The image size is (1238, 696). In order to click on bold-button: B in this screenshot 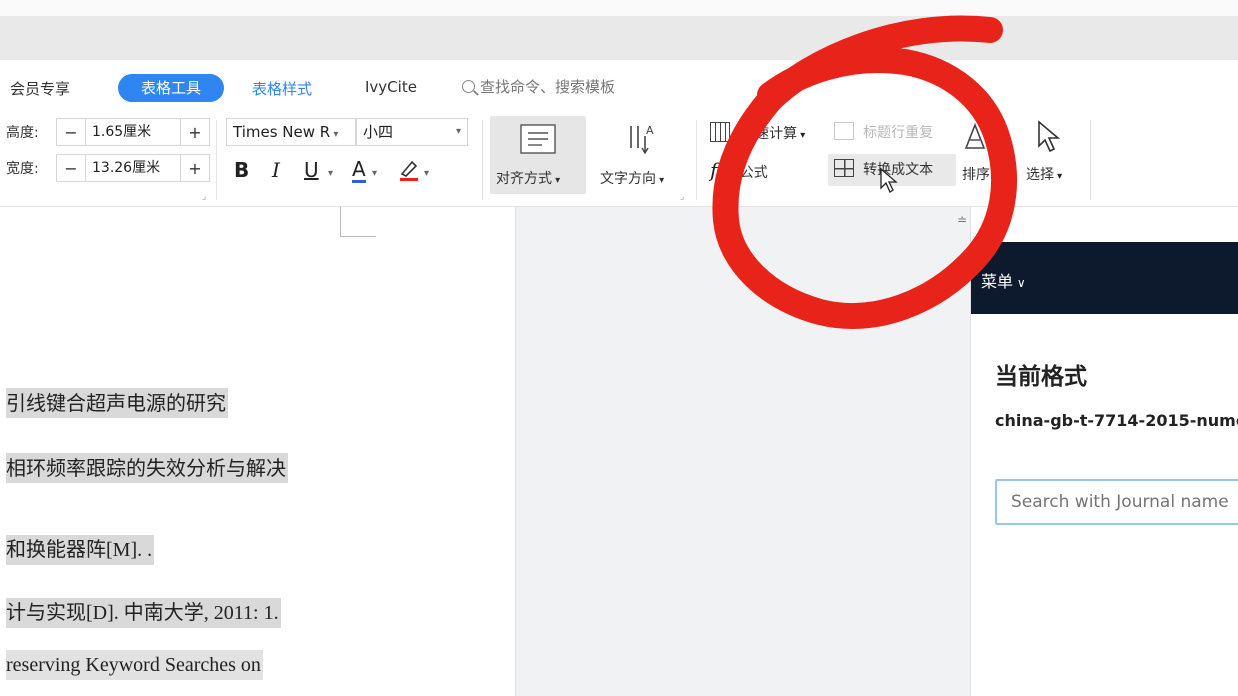, I will do `click(241, 170)`.